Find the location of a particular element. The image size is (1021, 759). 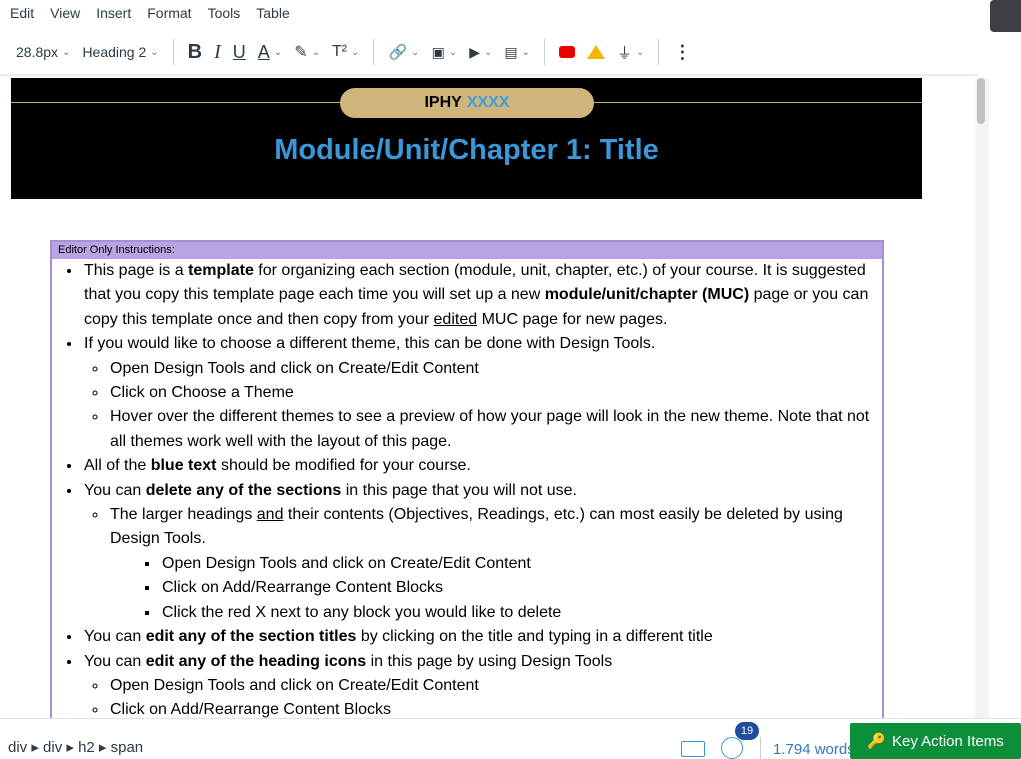

menu-tools: Tools is located at coordinates (224, 13).